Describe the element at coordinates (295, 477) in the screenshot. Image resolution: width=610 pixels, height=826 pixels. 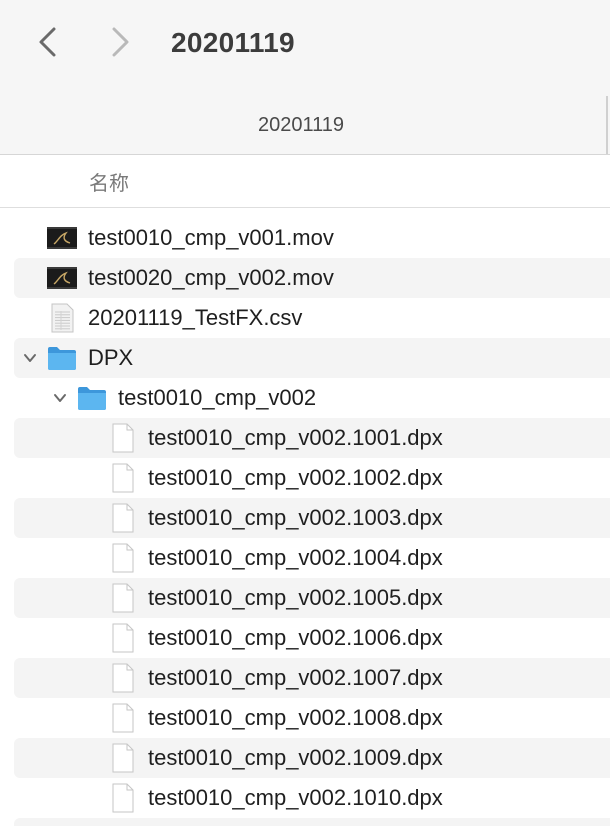
I see `file-name: test0010_cmp_v002.1002.dpx` at that location.